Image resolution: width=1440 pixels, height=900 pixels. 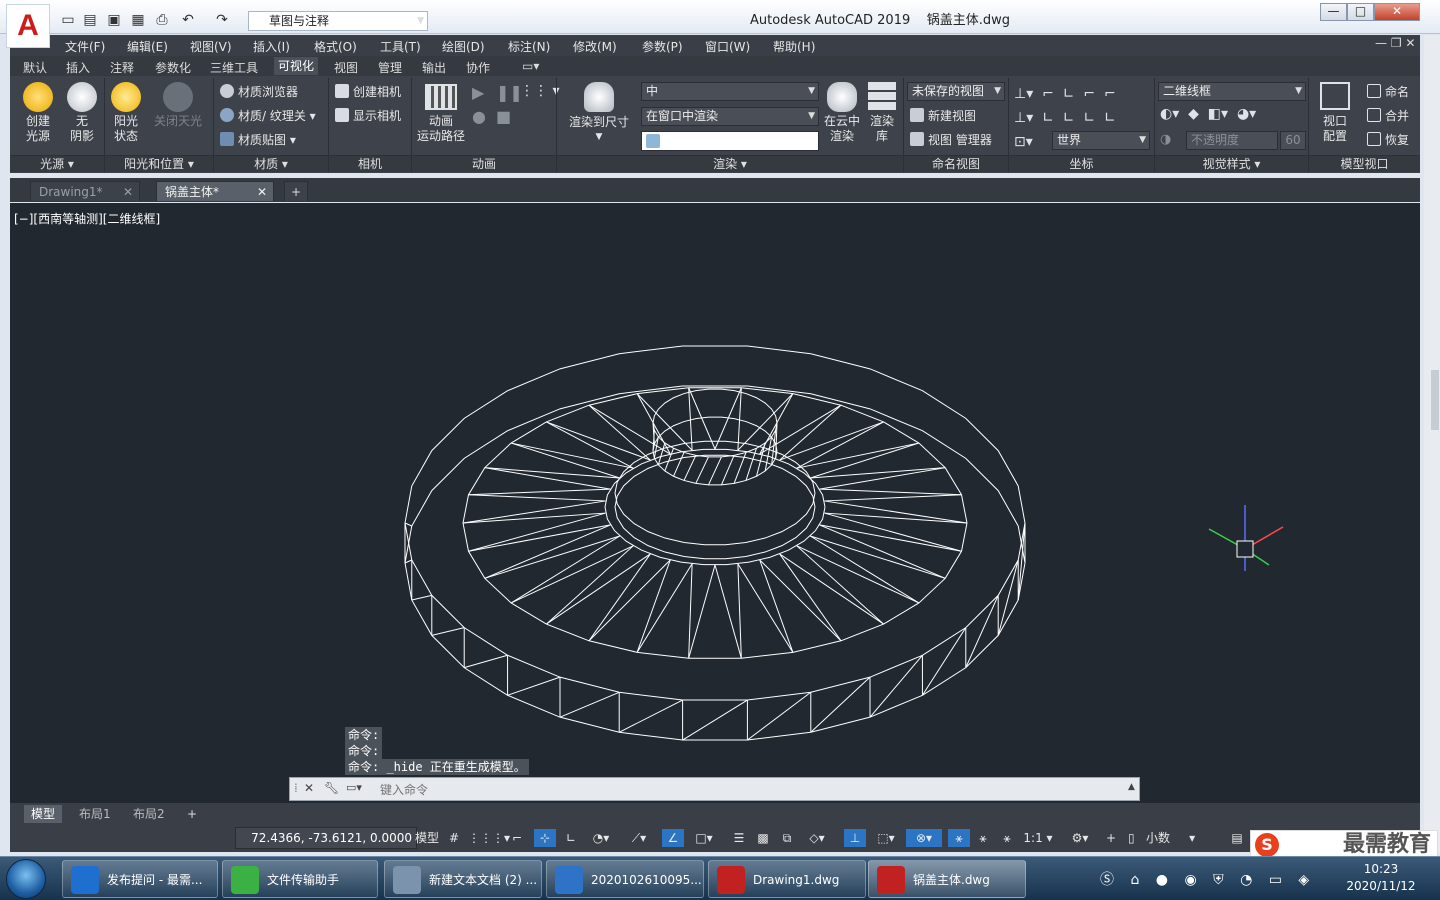 What do you see at coordinates (739, 838) in the screenshot?
I see `lineweight-icon: ☰` at bounding box center [739, 838].